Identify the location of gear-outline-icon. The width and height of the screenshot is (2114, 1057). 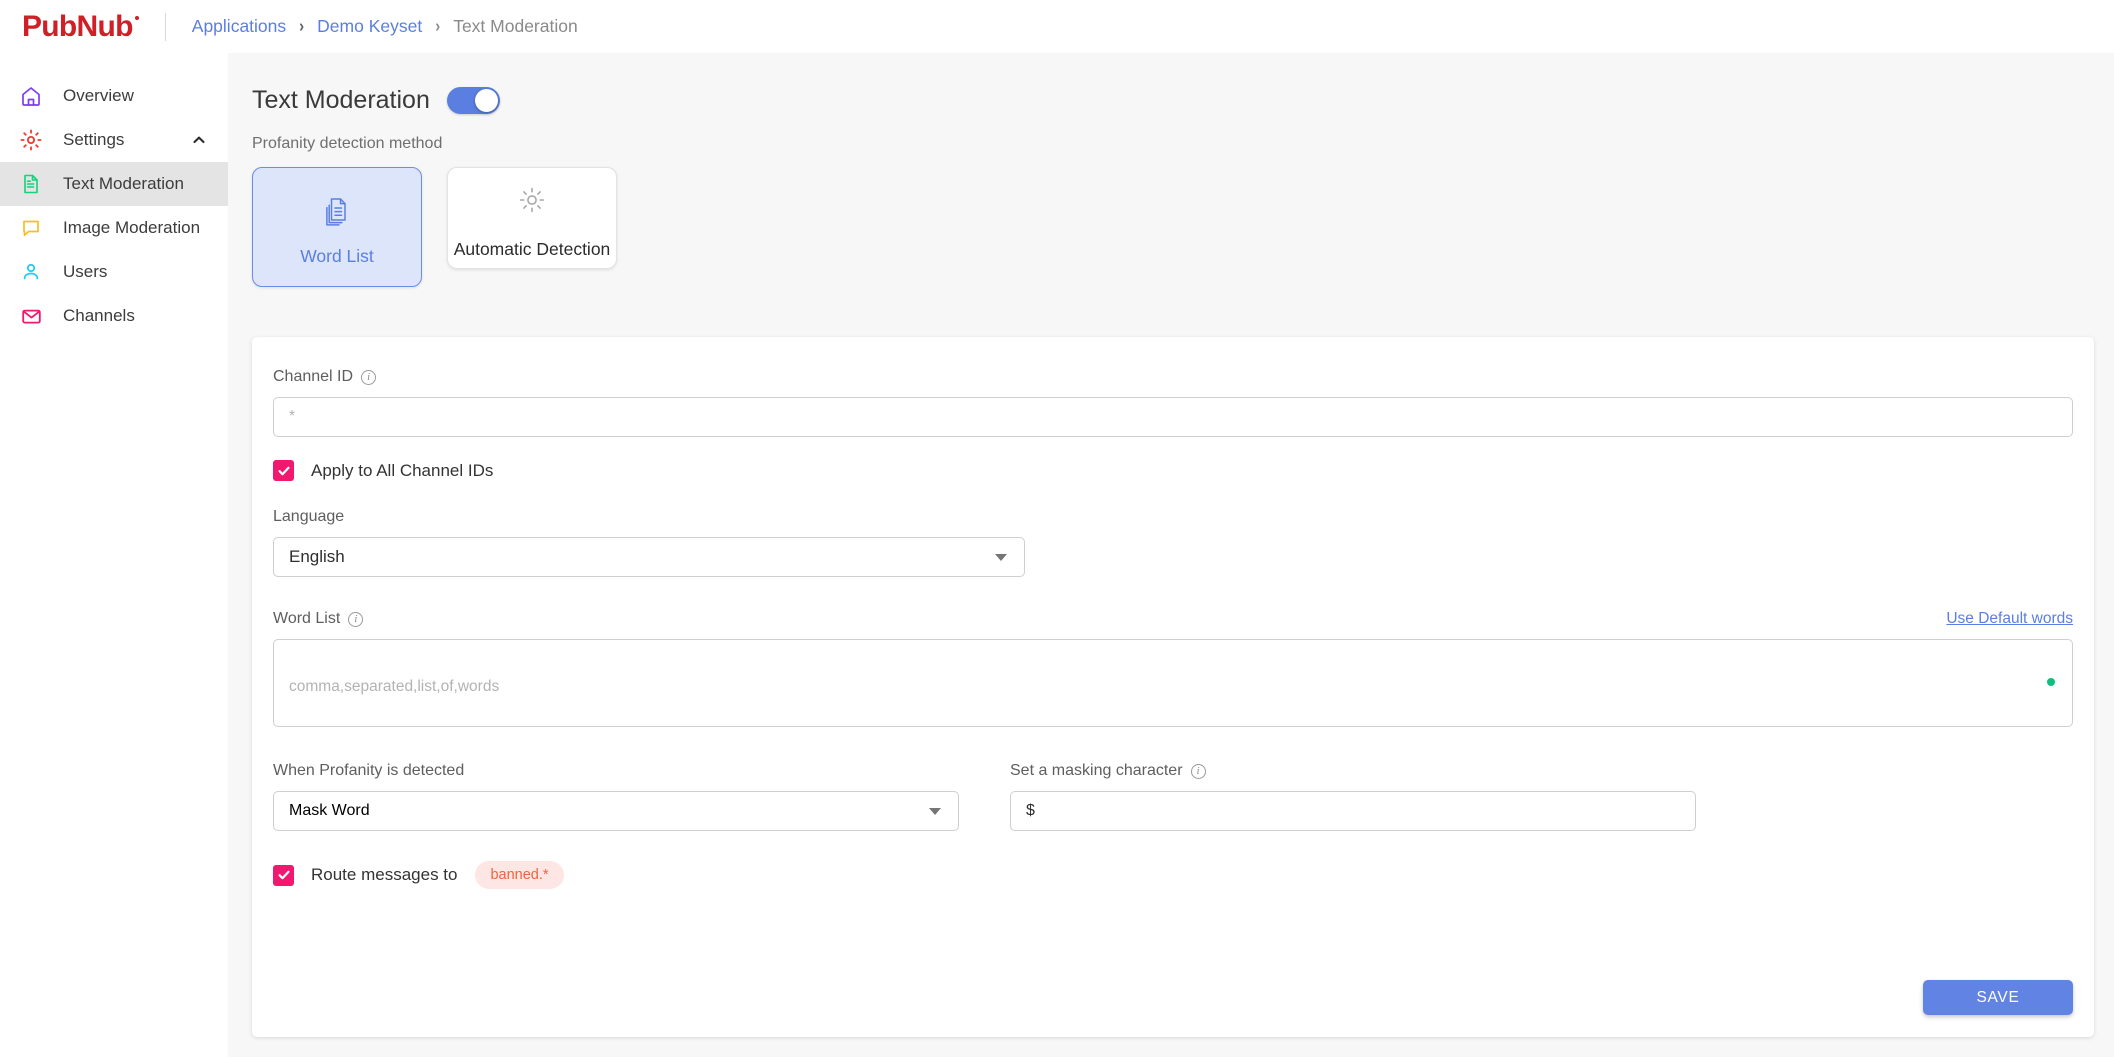
(532, 200).